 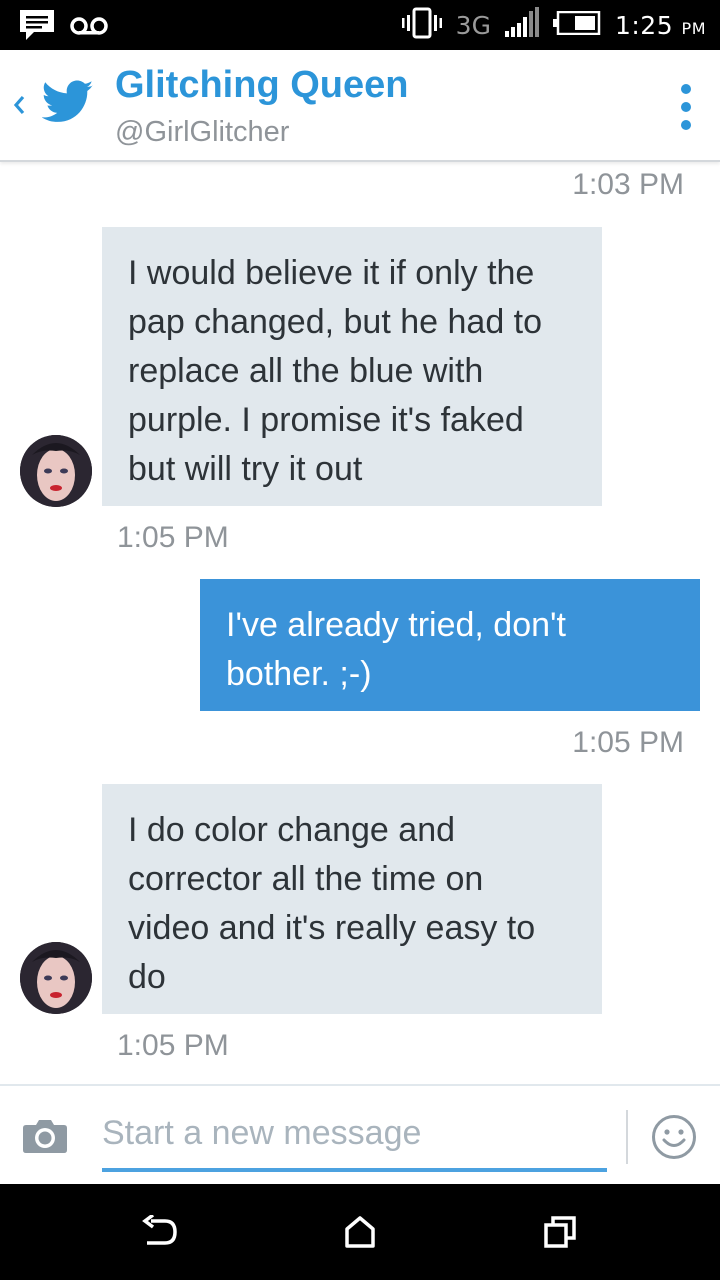 What do you see at coordinates (560, 1232) in the screenshot?
I see `recent-apps-icon` at bounding box center [560, 1232].